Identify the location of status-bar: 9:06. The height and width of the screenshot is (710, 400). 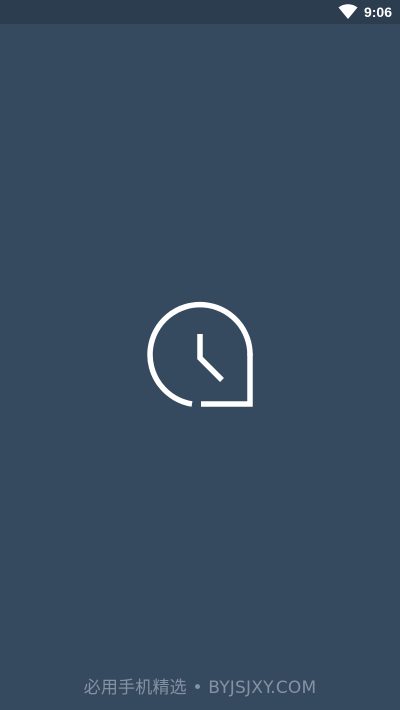
(200, 12).